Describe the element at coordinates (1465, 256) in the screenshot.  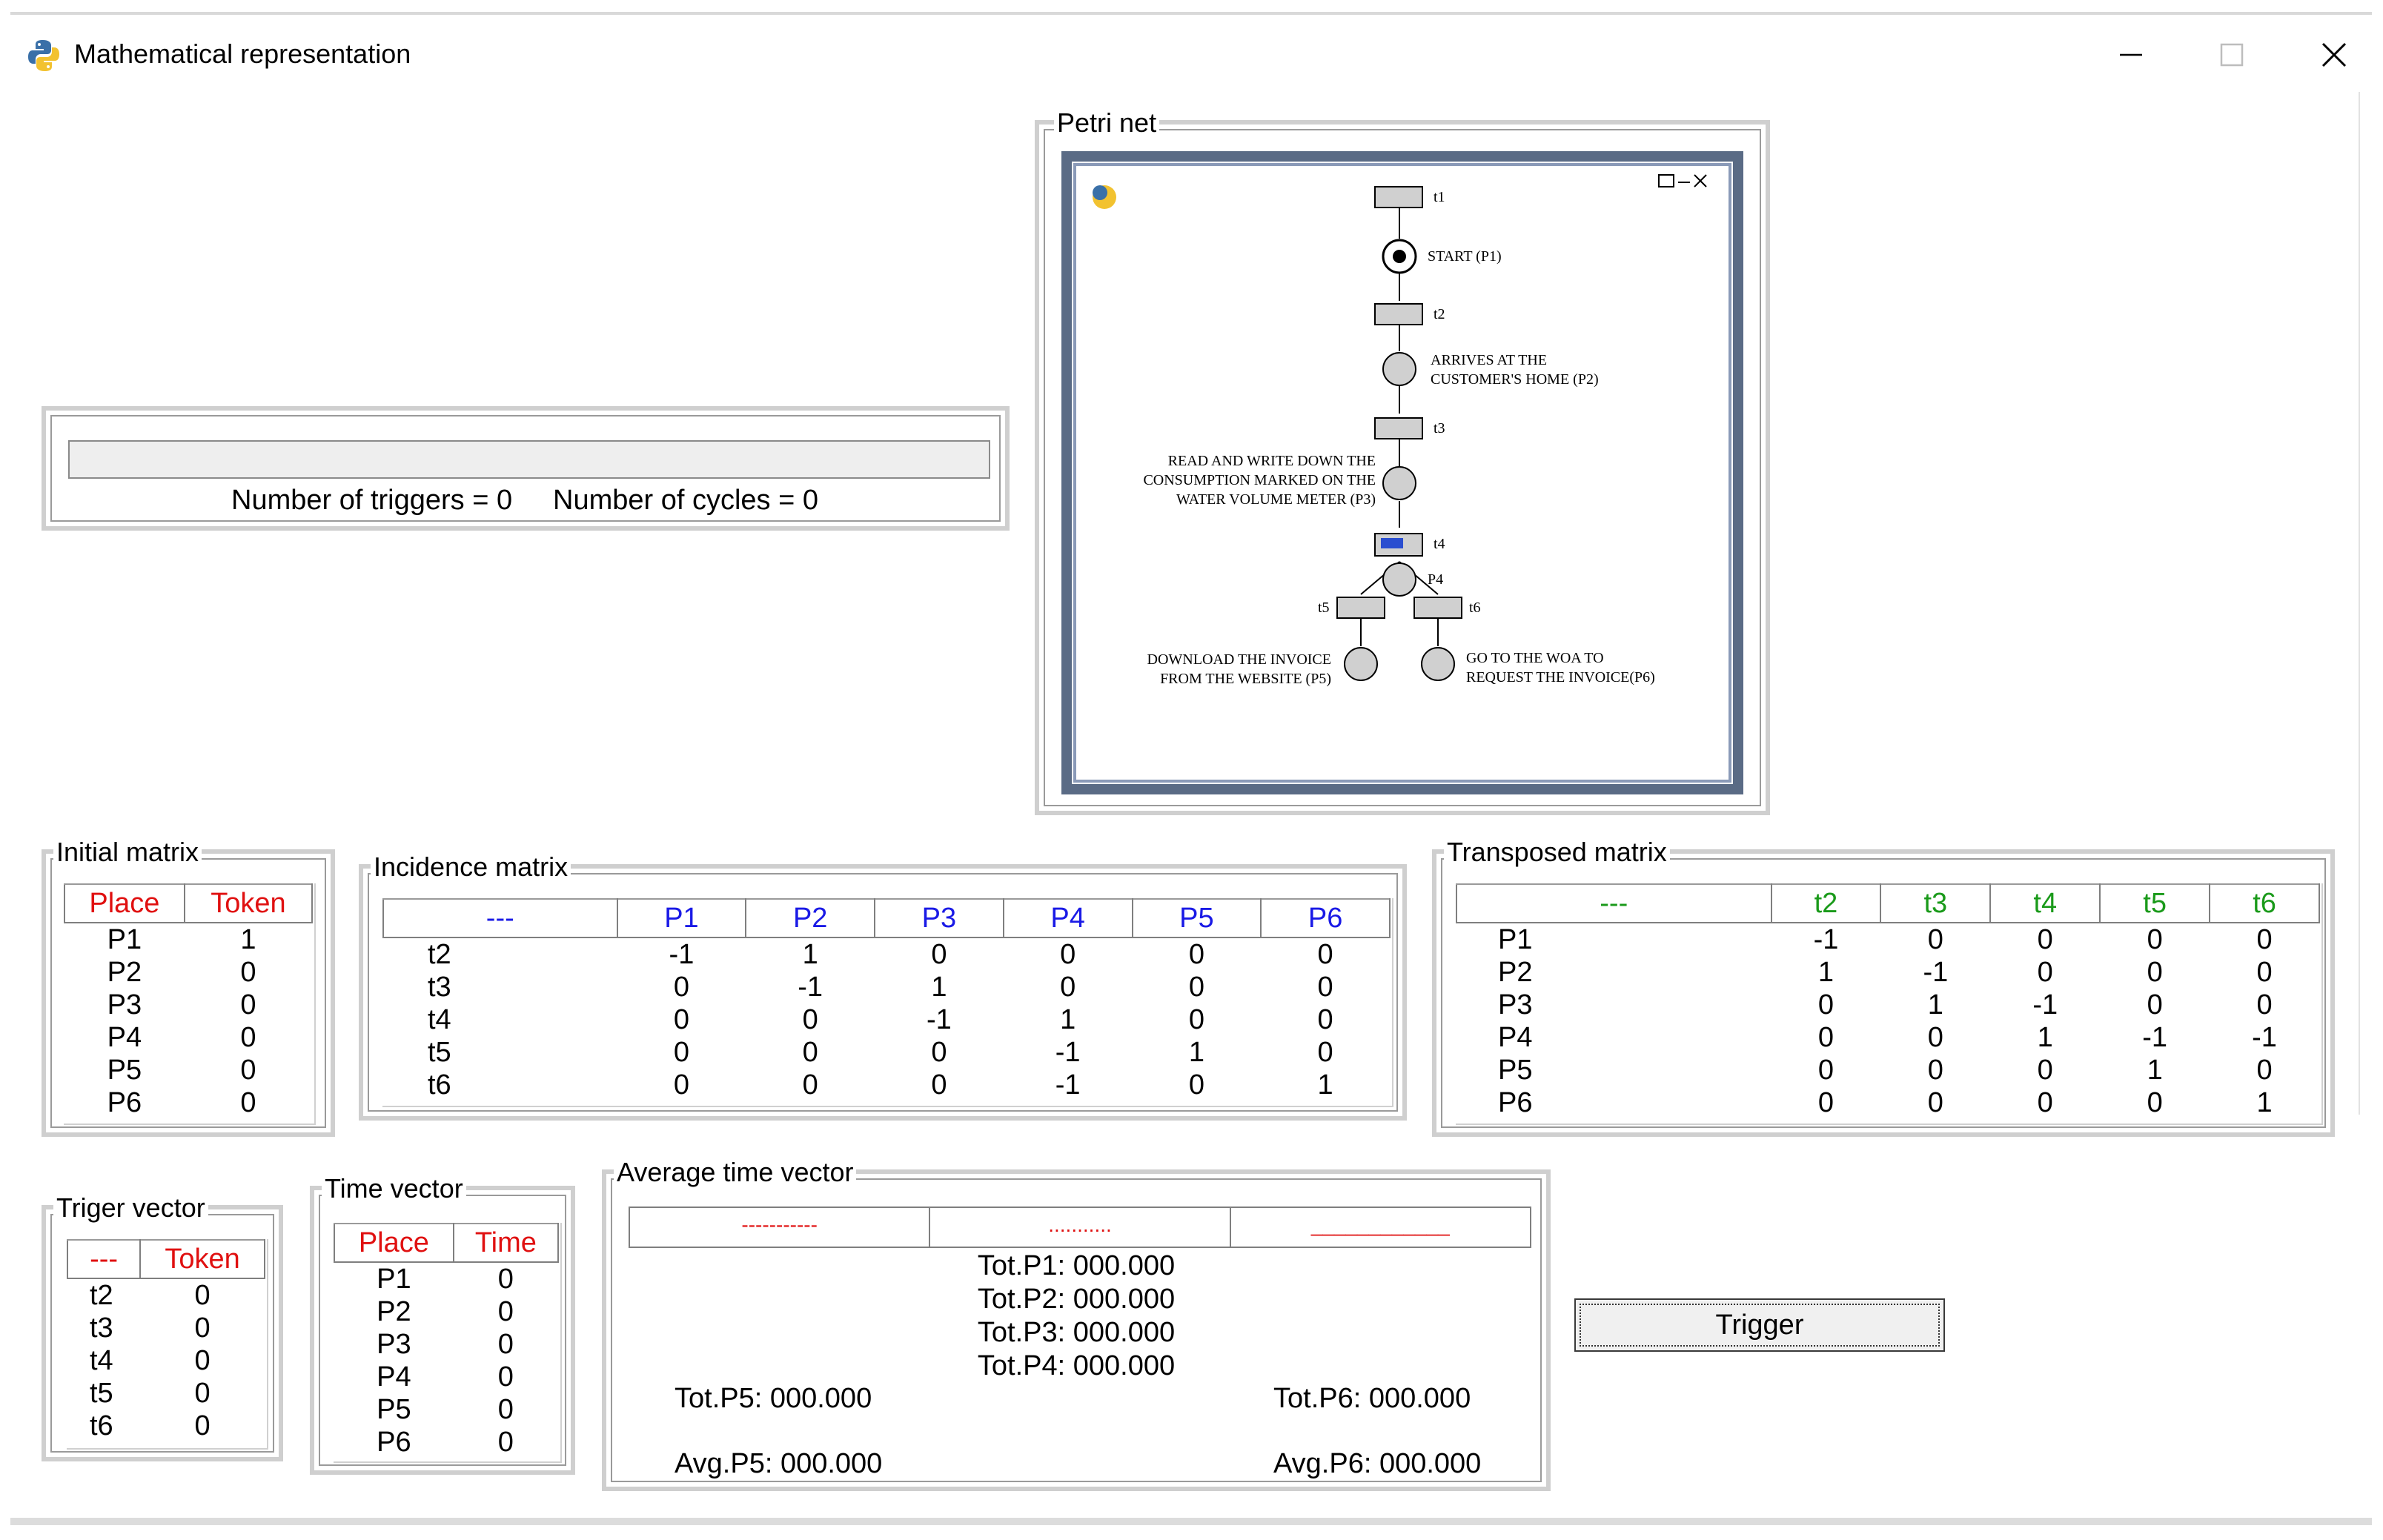
I see `label-p1: START (P1)` at that location.